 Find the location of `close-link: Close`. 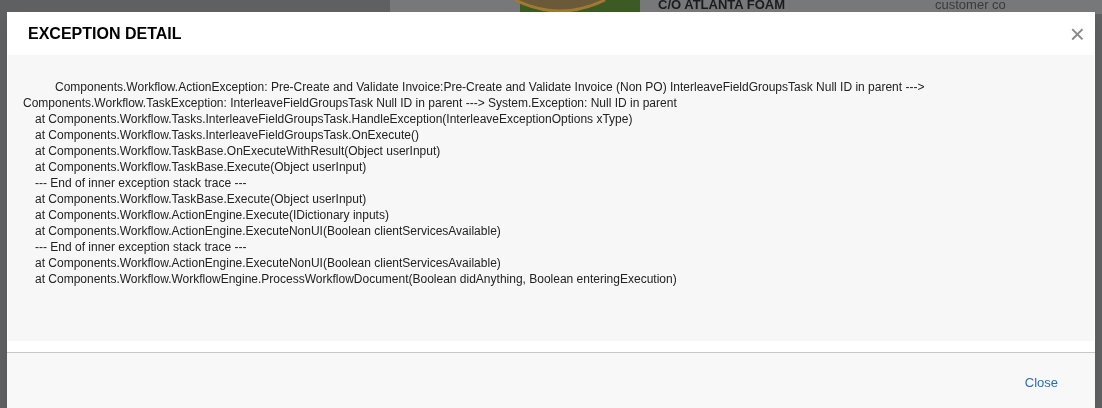

close-link: Close is located at coordinates (1041, 382).